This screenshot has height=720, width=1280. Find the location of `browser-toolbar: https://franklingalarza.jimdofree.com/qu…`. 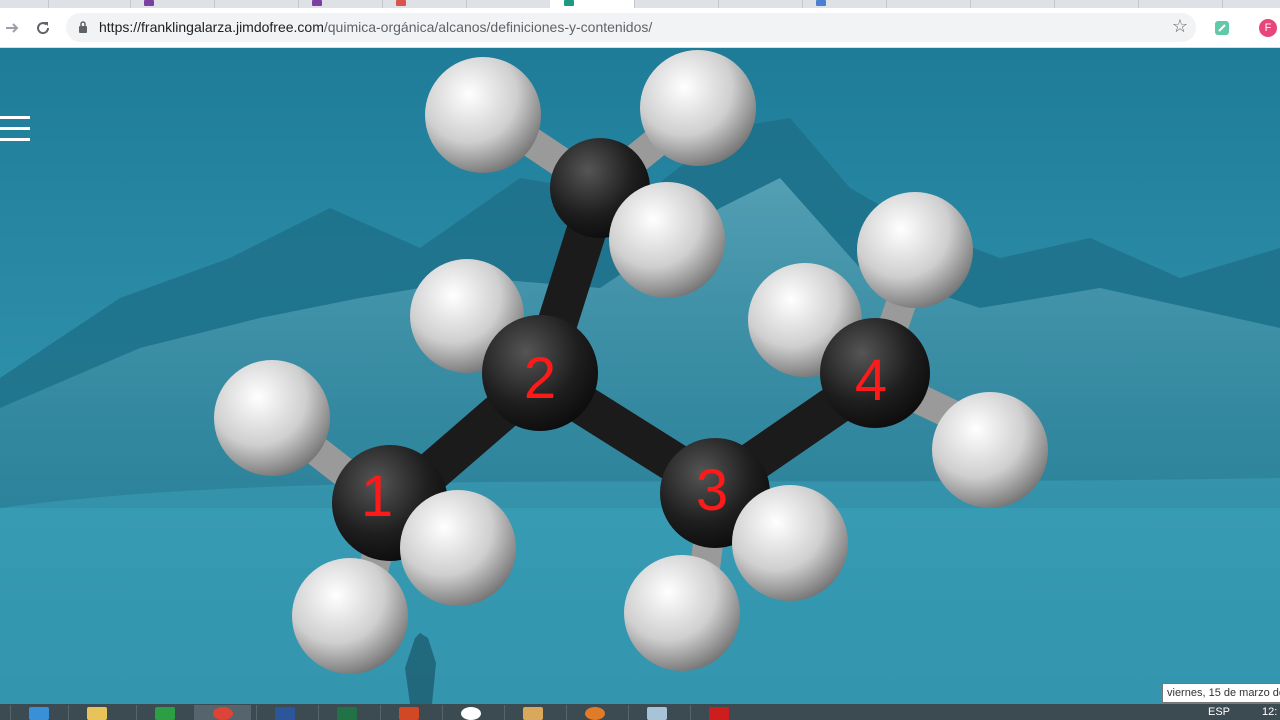

browser-toolbar: https://franklingalarza.jimdofree.com/qu… is located at coordinates (640, 28).